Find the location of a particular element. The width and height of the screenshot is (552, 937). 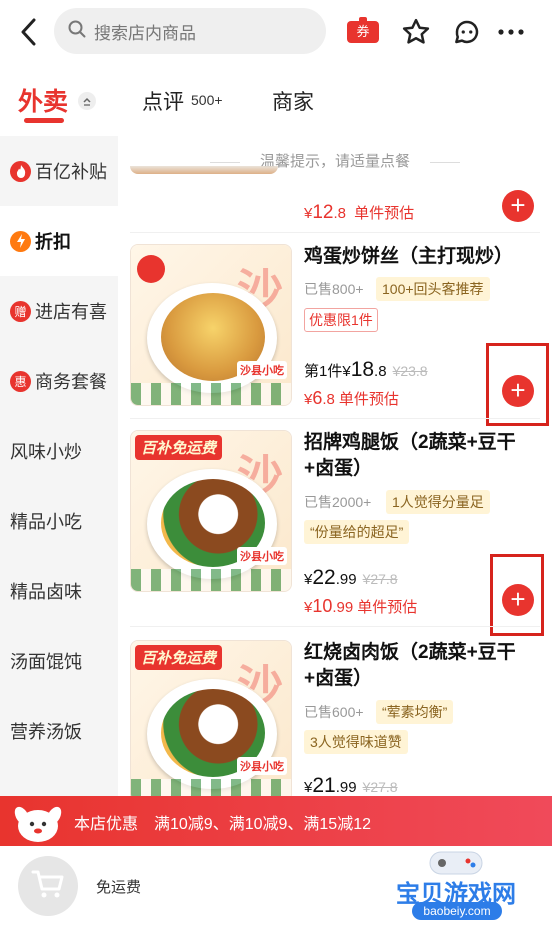

estimated-price: ¥6.8 单件预估 is located at coordinates (351, 398).